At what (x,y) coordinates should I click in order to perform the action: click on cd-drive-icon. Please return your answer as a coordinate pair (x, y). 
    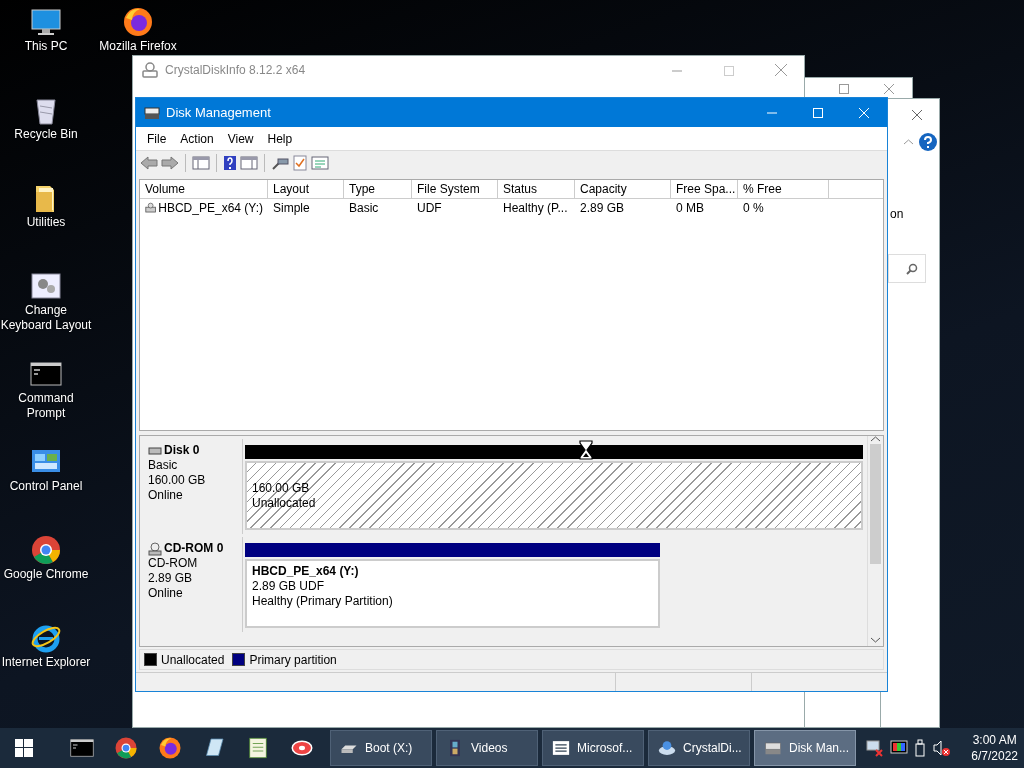
    Looking at the image, I should click on (155, 548).